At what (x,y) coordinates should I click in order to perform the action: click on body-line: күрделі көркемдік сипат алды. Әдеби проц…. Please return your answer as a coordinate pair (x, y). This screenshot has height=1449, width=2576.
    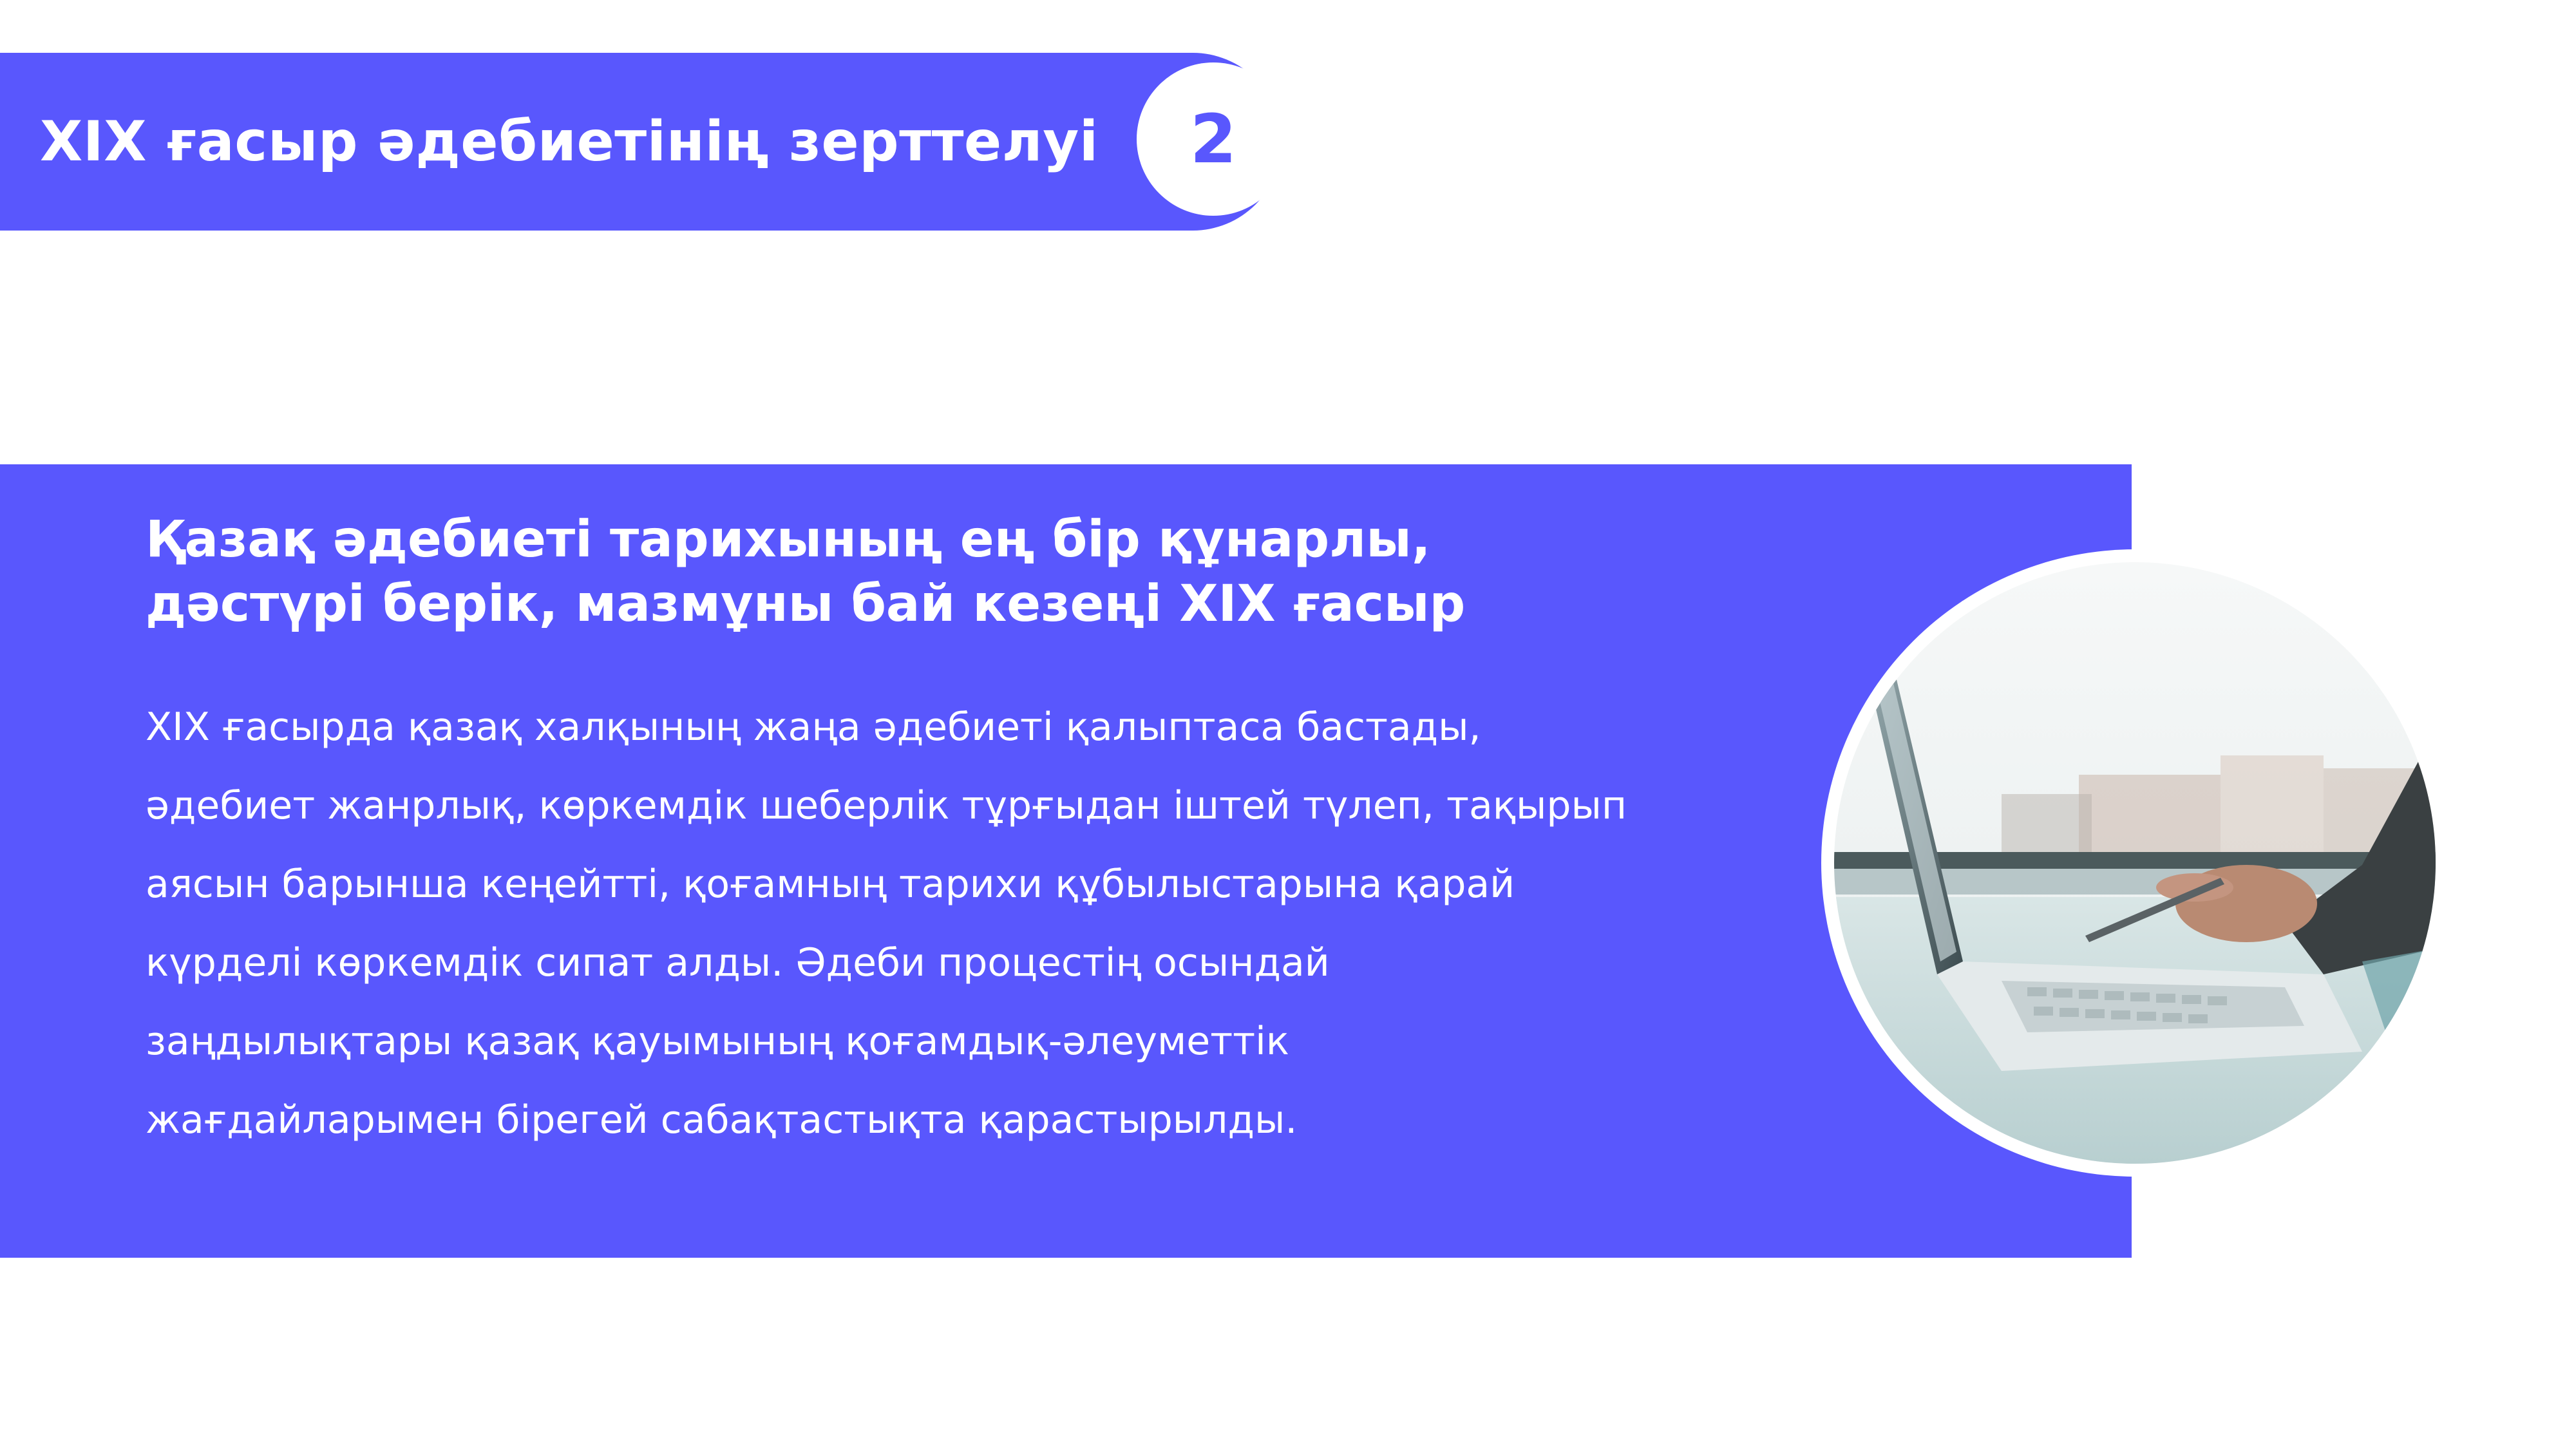
    Looking at the image, I should click on (738, 963).